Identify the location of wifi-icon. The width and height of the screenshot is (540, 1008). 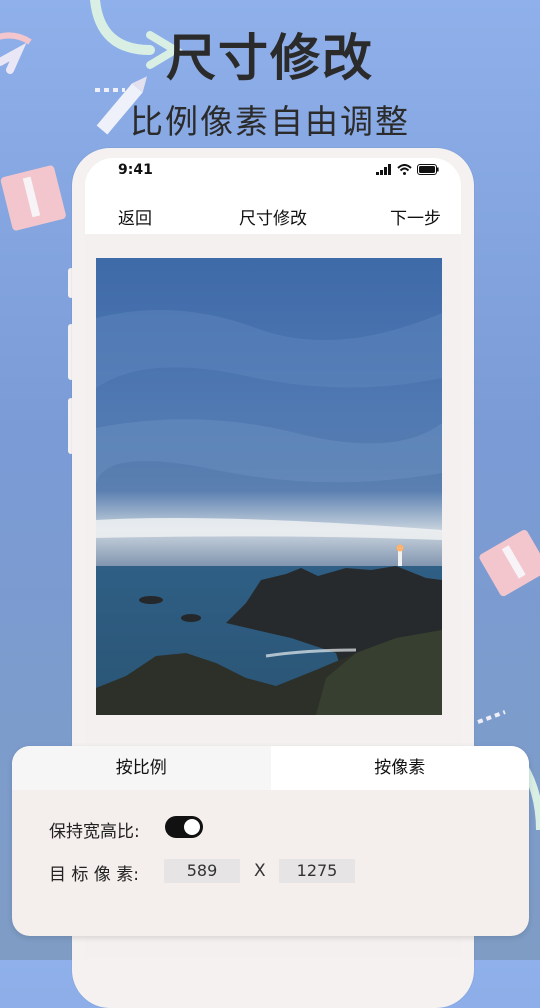
(404, 169).